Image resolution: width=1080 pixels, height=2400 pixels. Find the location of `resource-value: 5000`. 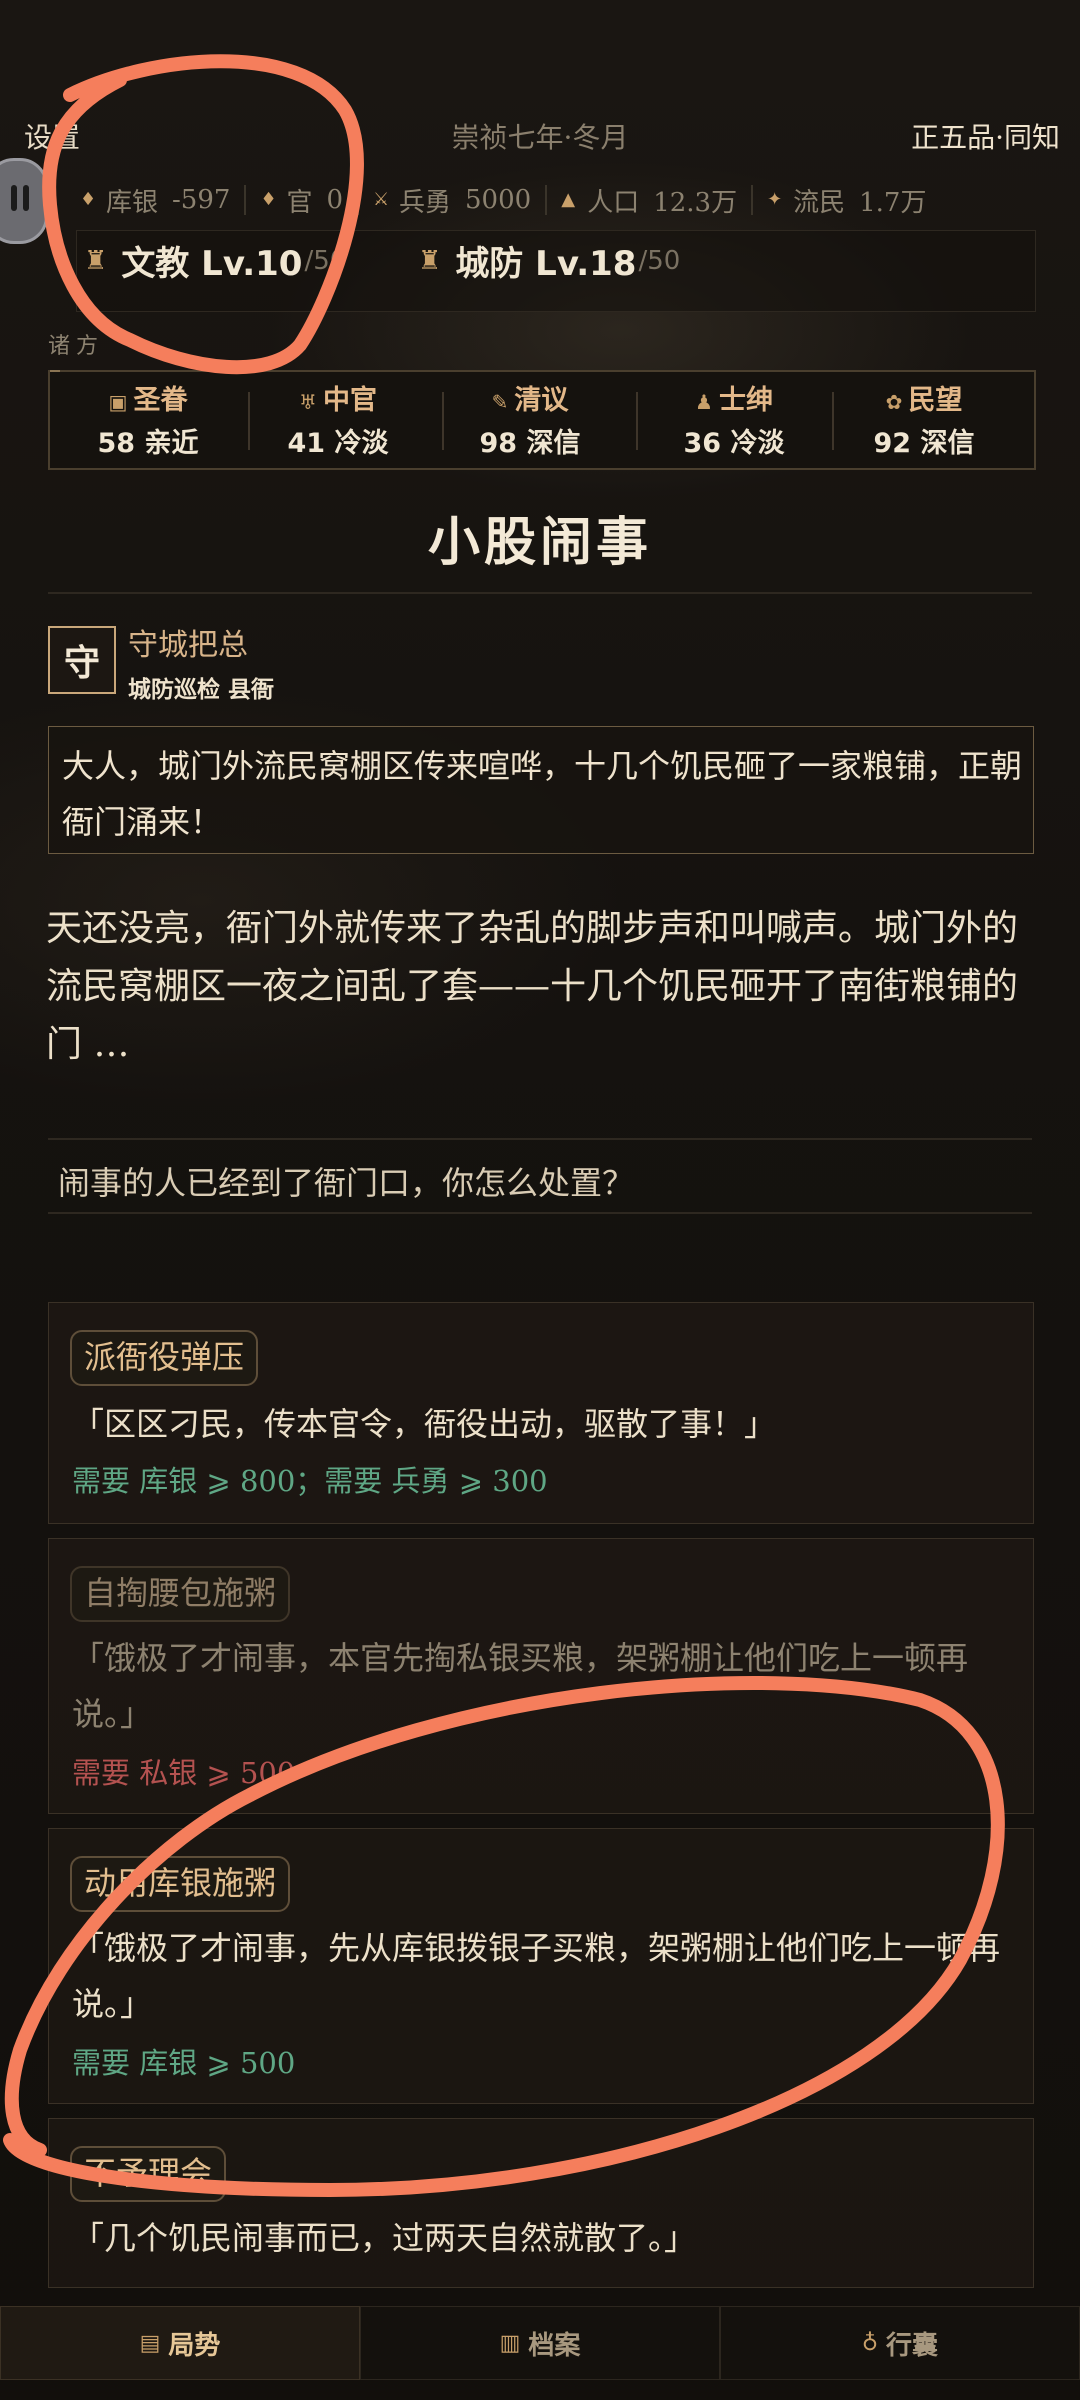

resource-value: 5000 is located at coordinates (498, 200).